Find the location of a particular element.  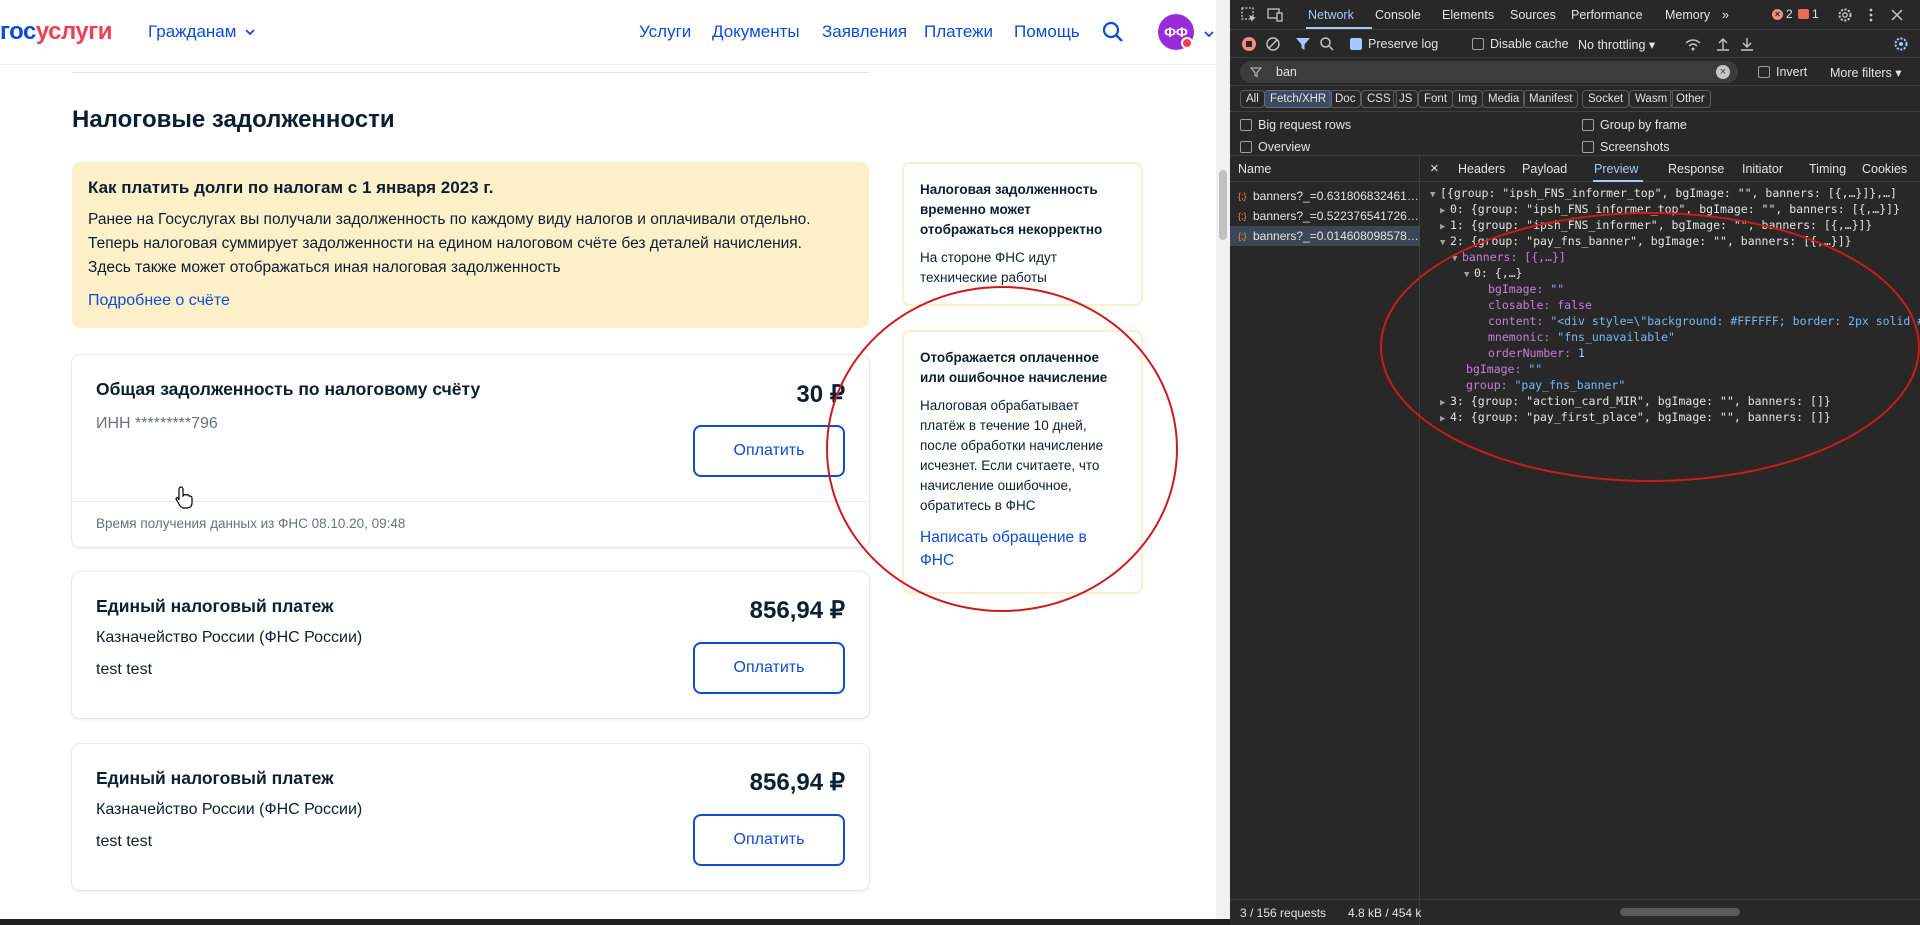

type-js: JS is located at coordinates (1406, 99).